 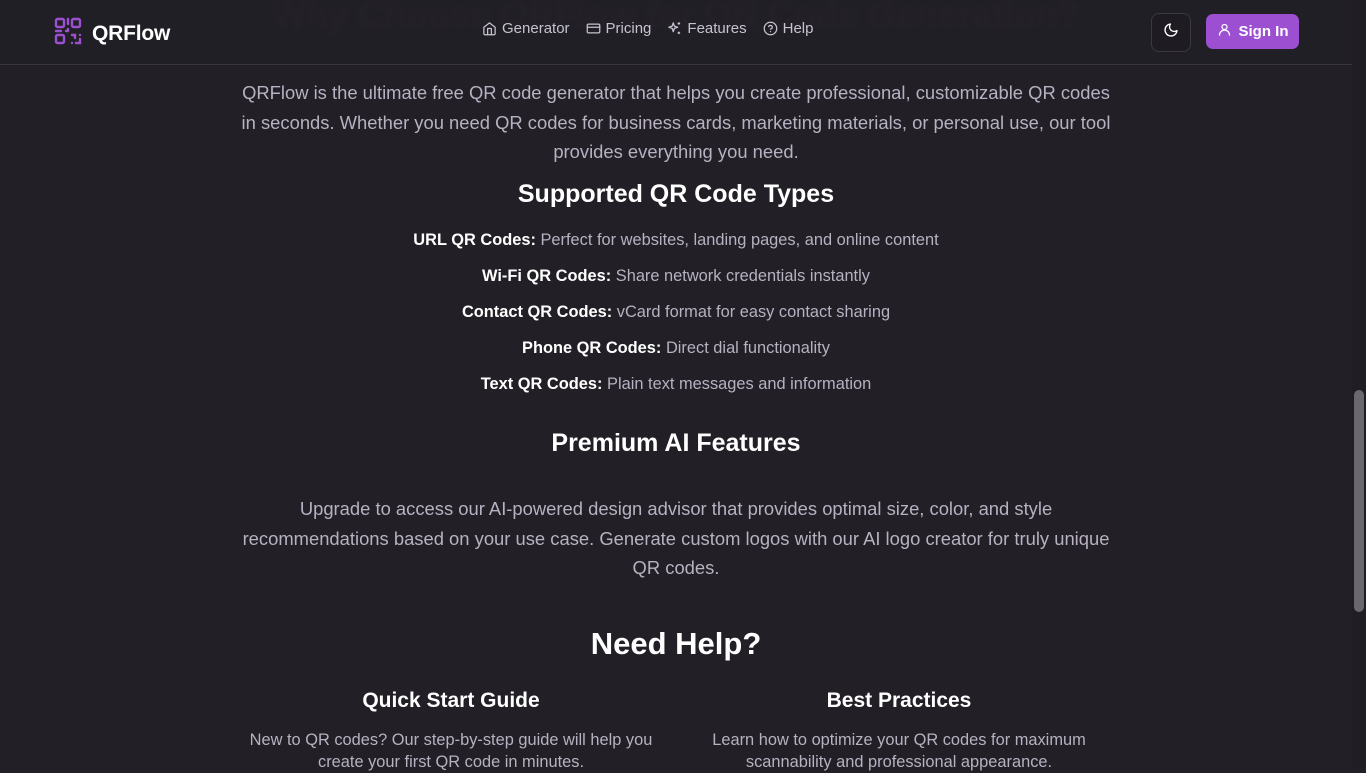 I want to click on nav-features: Features, so click(x=707, y=28).